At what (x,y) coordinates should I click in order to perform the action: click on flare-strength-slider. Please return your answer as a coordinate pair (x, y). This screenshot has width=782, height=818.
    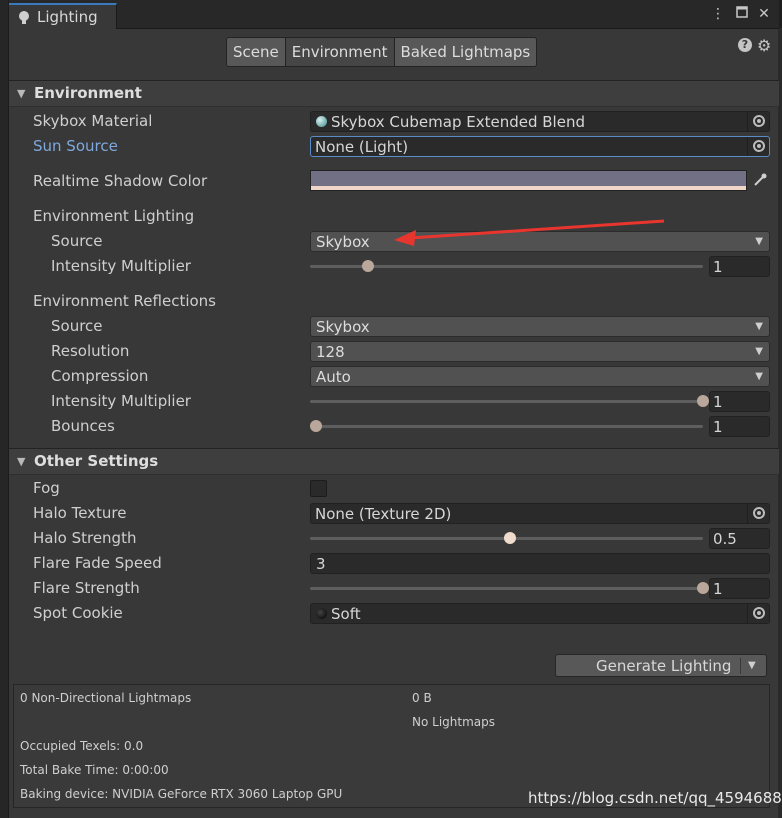
    Looking at the image, I should click on (506, 588).